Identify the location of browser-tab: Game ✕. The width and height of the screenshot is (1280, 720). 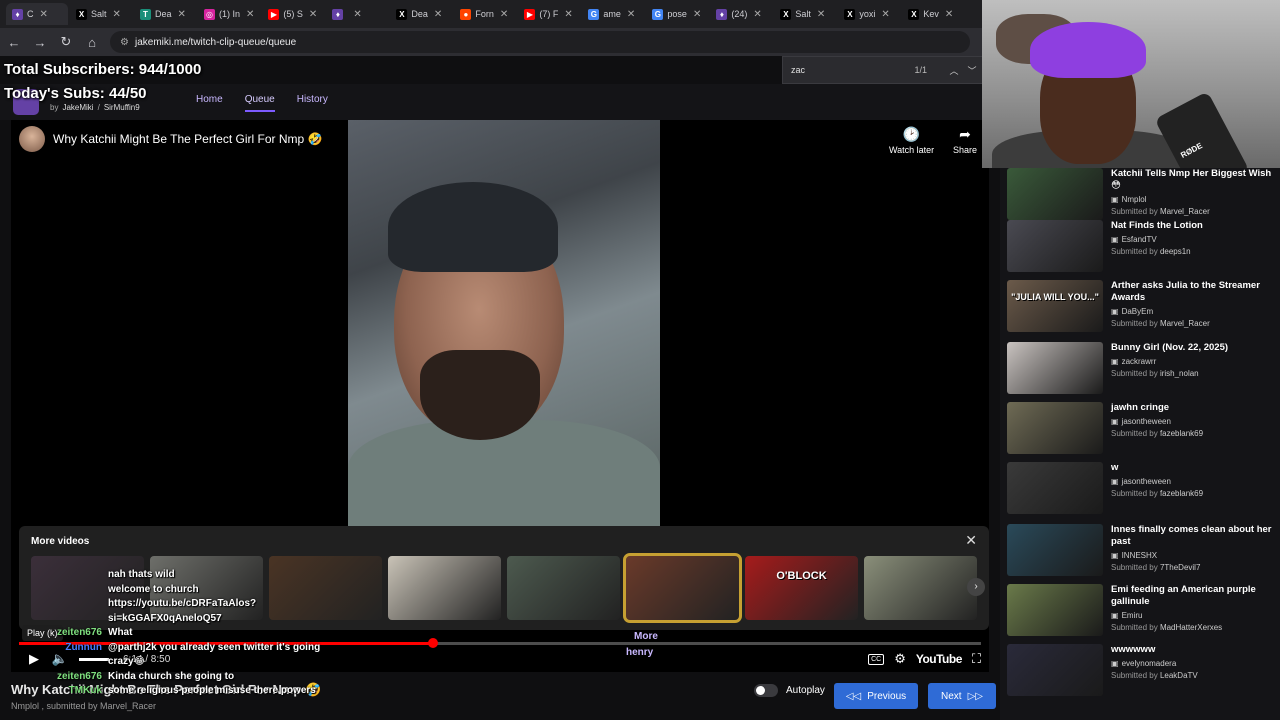
(613, 14).